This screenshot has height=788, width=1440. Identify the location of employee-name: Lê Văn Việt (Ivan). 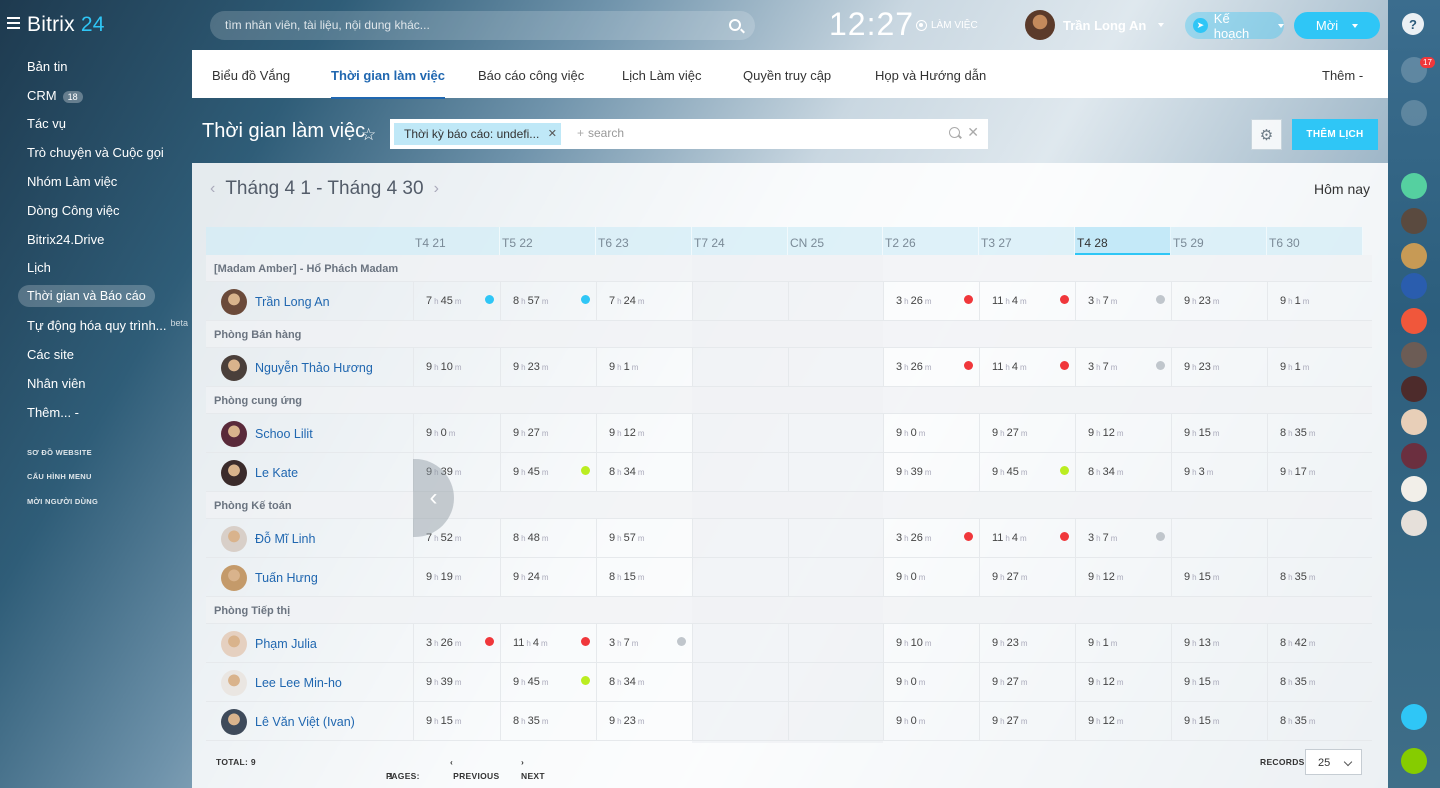
(305, 722).